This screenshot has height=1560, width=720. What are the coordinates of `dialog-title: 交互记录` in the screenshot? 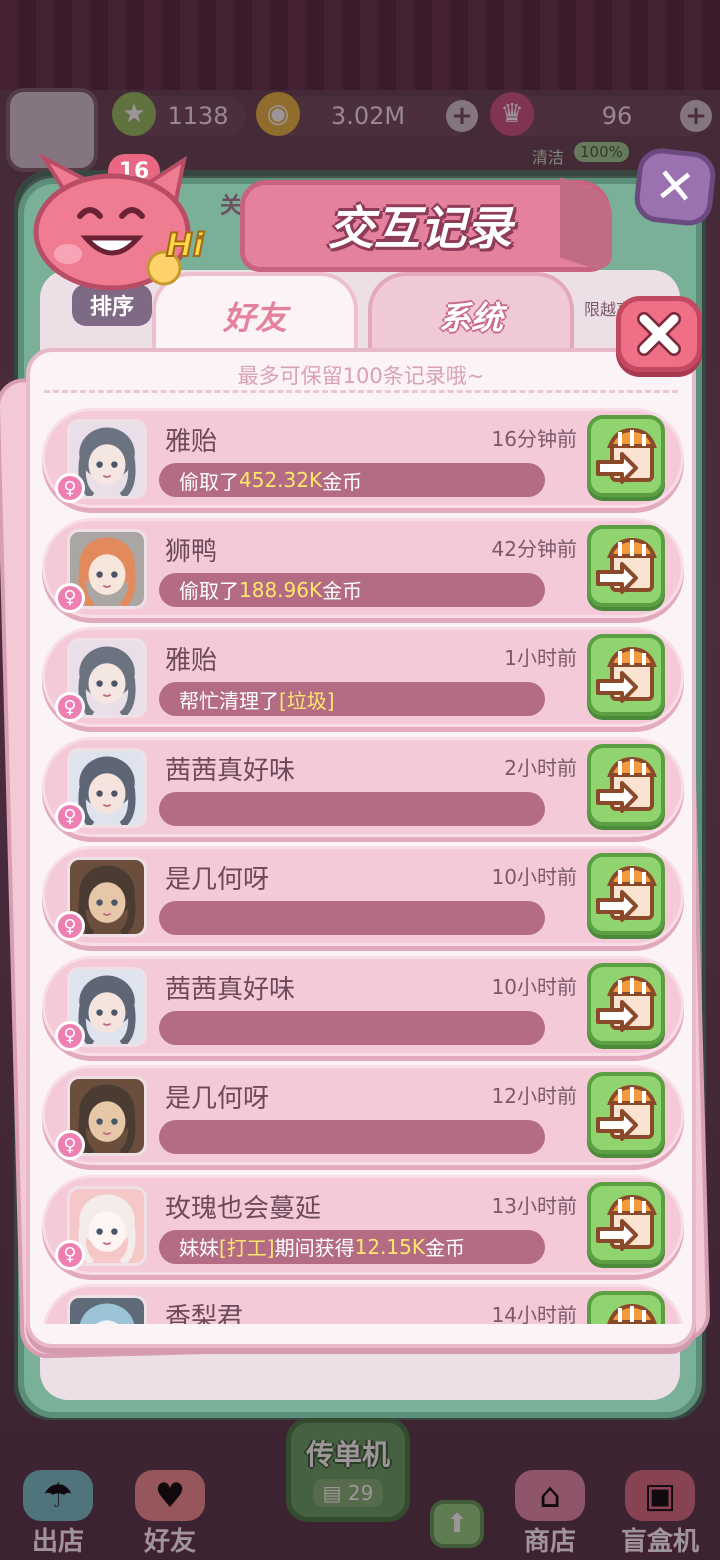 It's located at (420, 228).